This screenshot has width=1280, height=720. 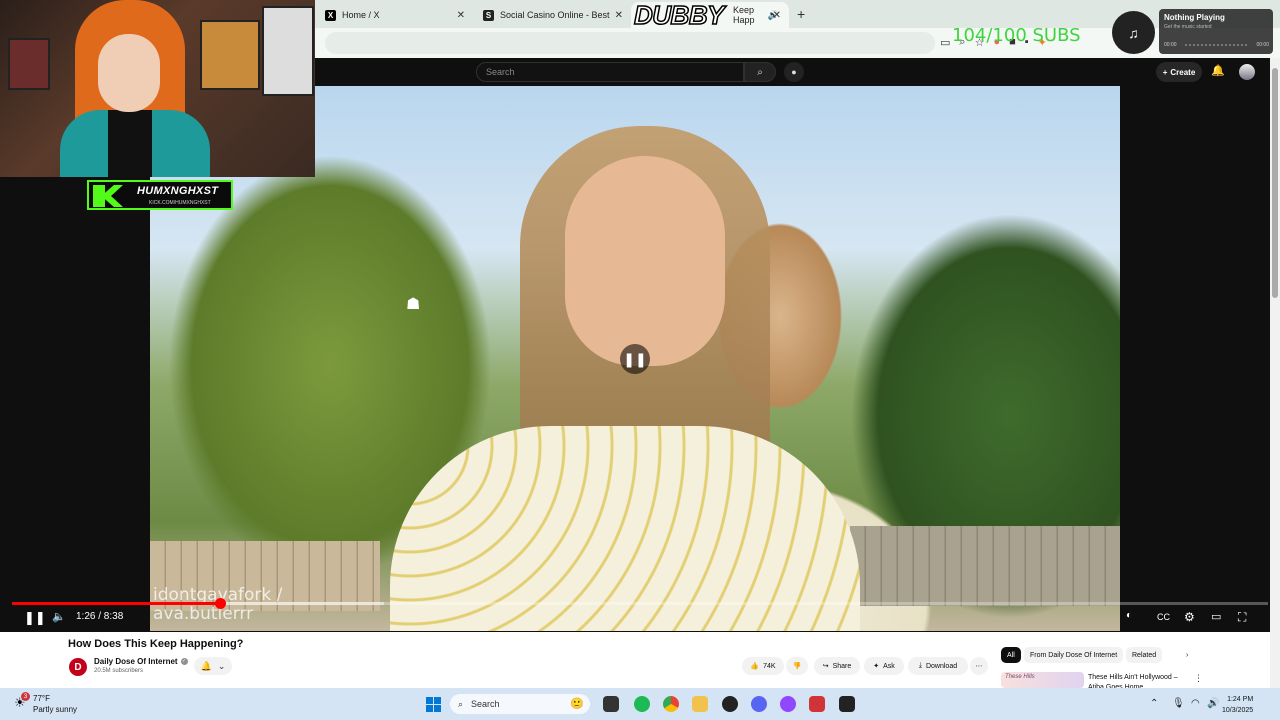 I want to click on tray-overflow-icon: ⌃, so click(x=1154, y=703).